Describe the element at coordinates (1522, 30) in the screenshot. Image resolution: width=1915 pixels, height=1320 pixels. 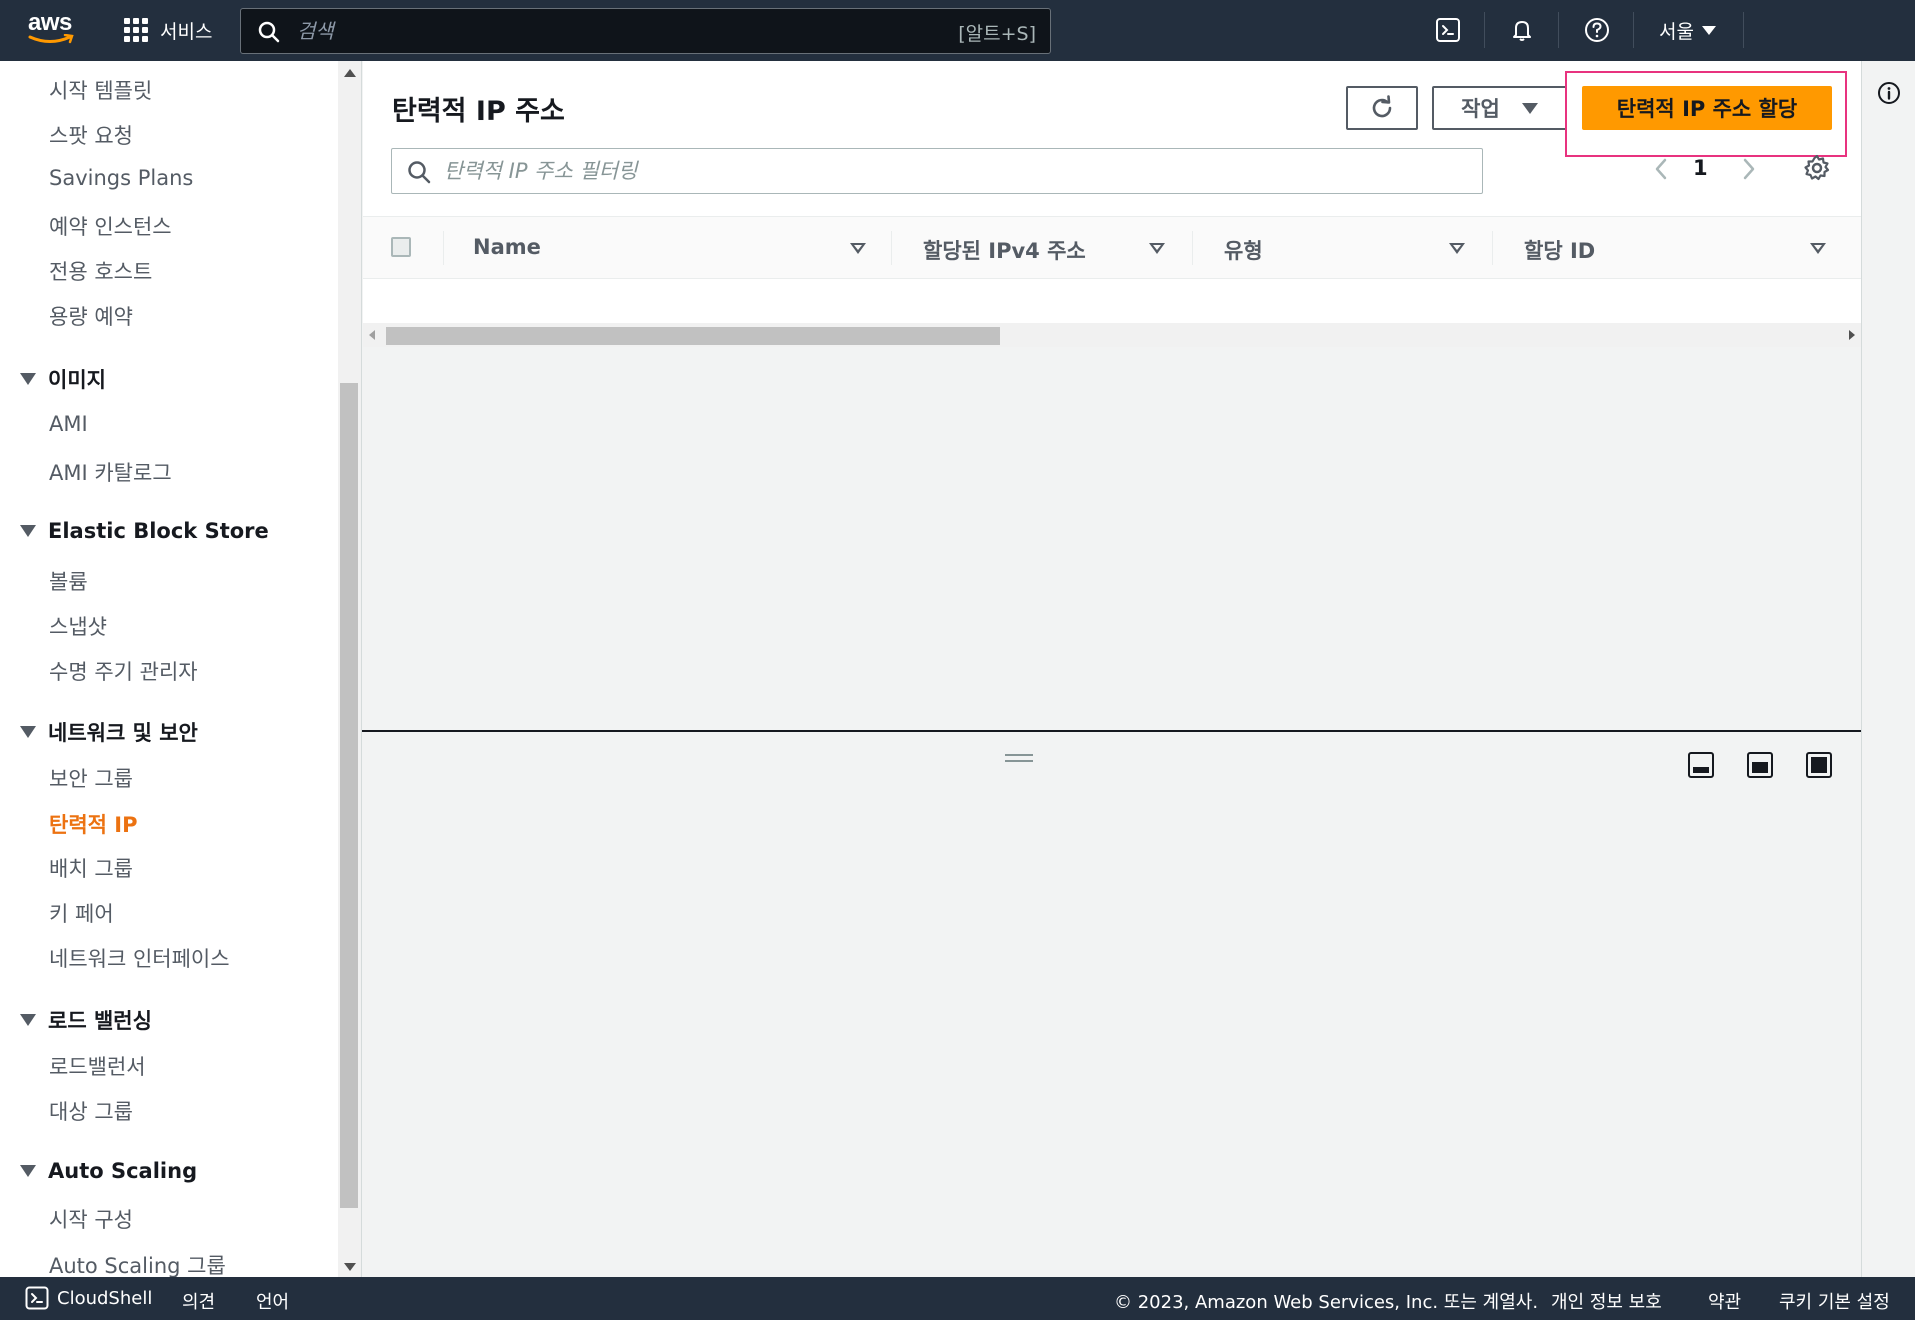
I see `notifications-bell-icon` at that location.